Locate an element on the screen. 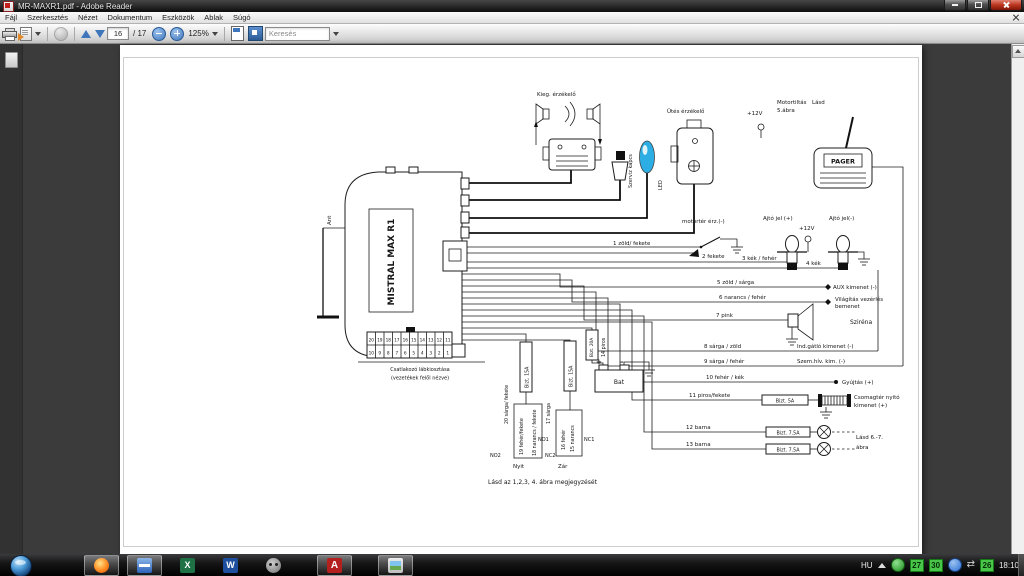 The image size is (1024, 576). nc2-label: NC2 is located at coordinates (550, 456).